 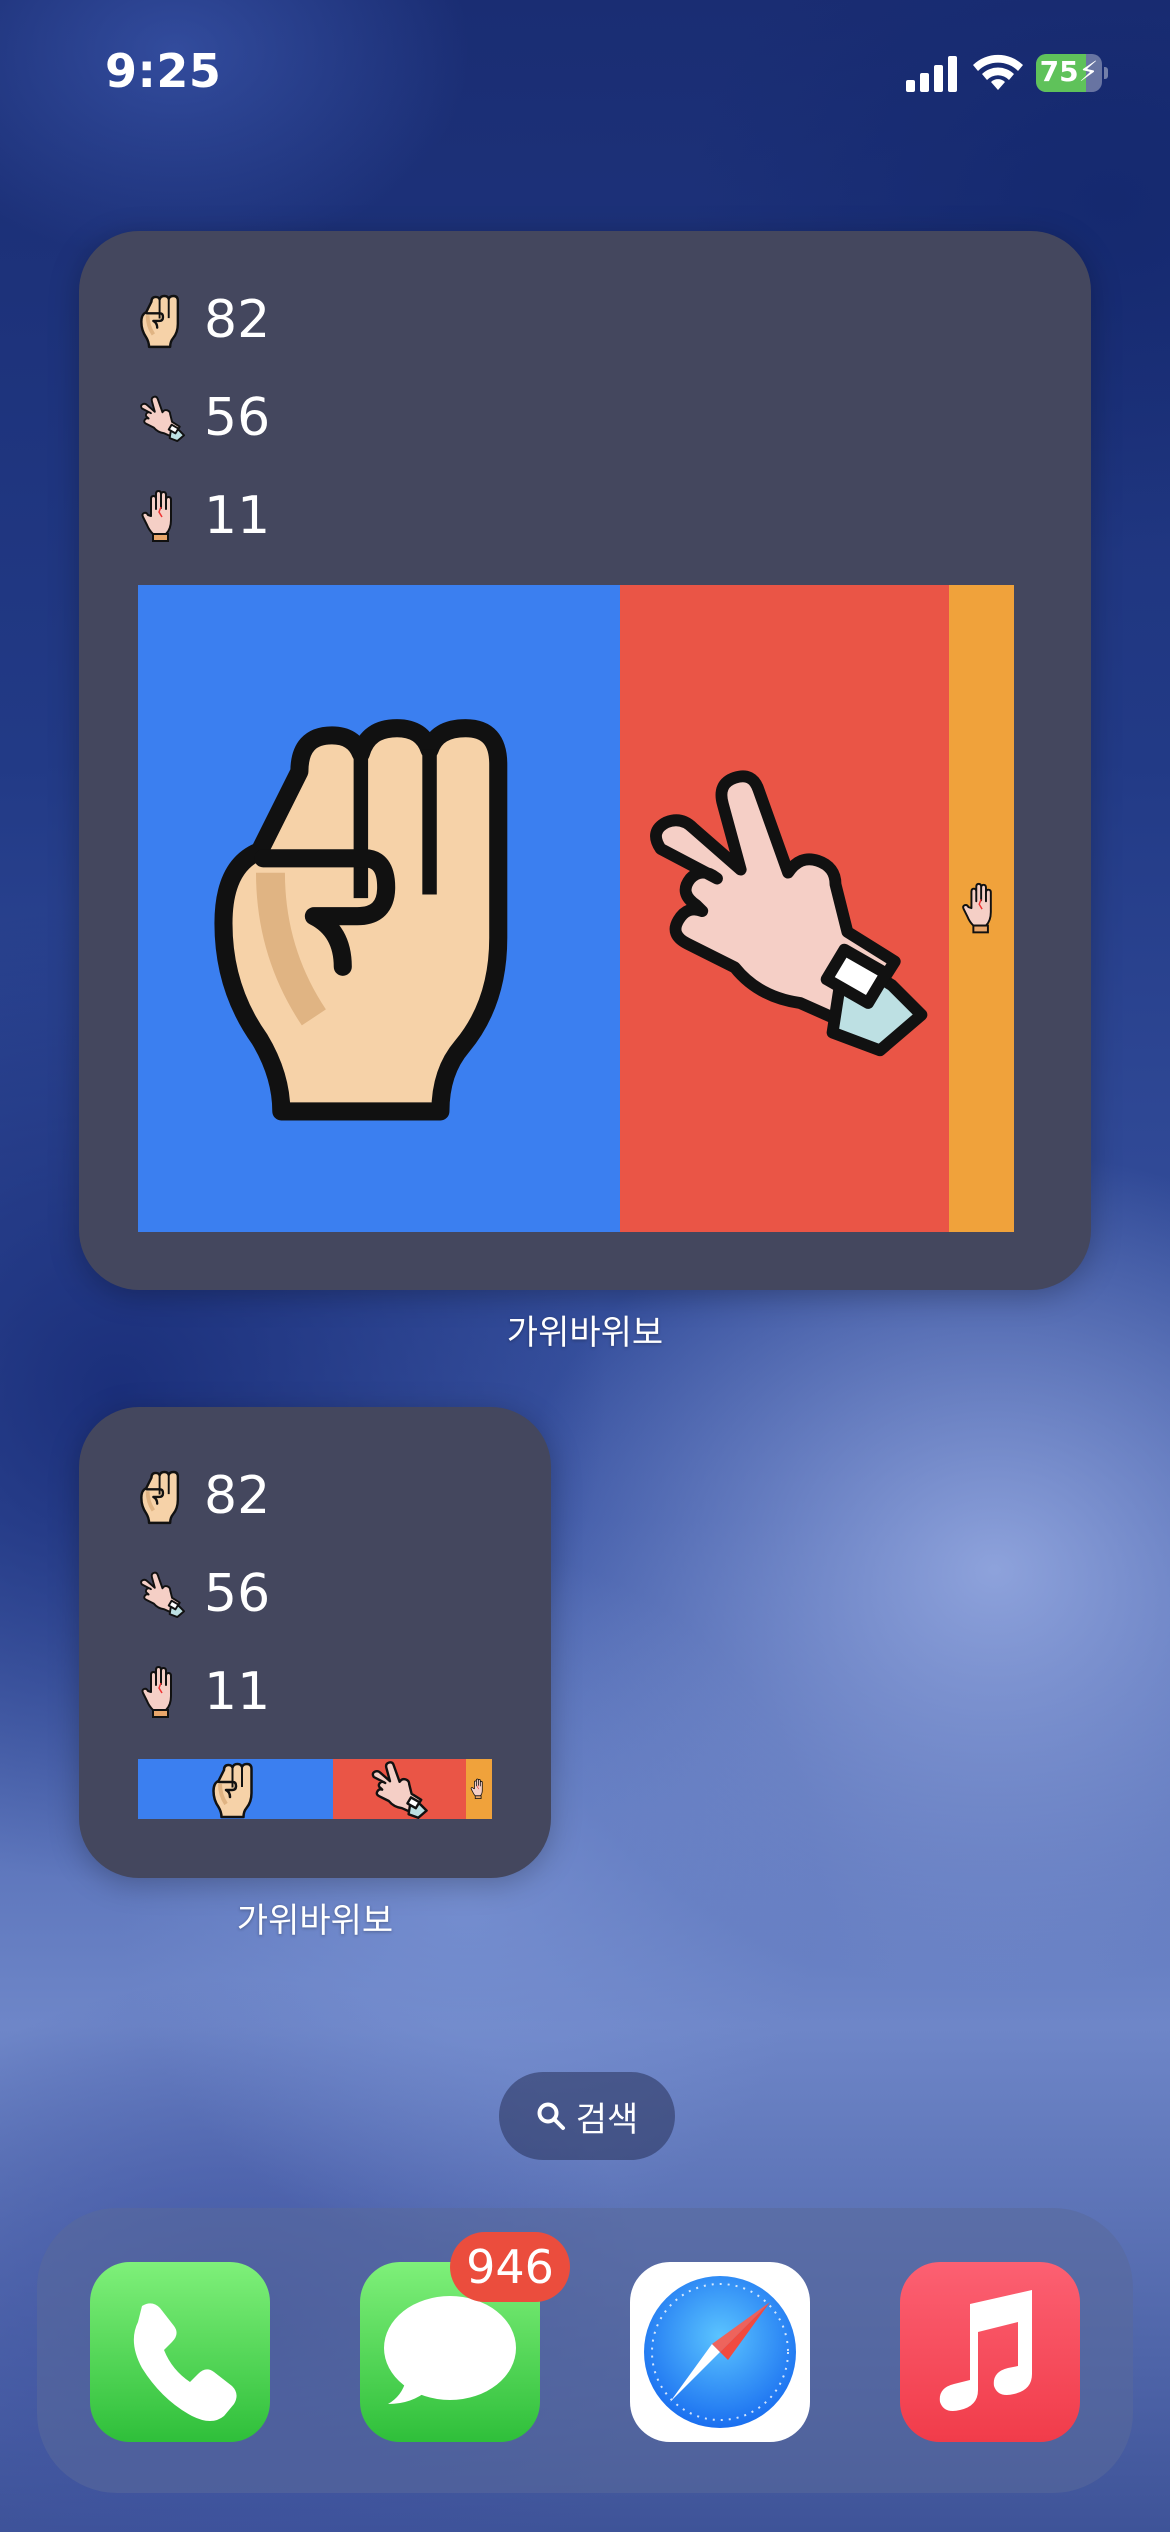 I want to click on messages-app-icon: 946, so click(x=465, y=2337).